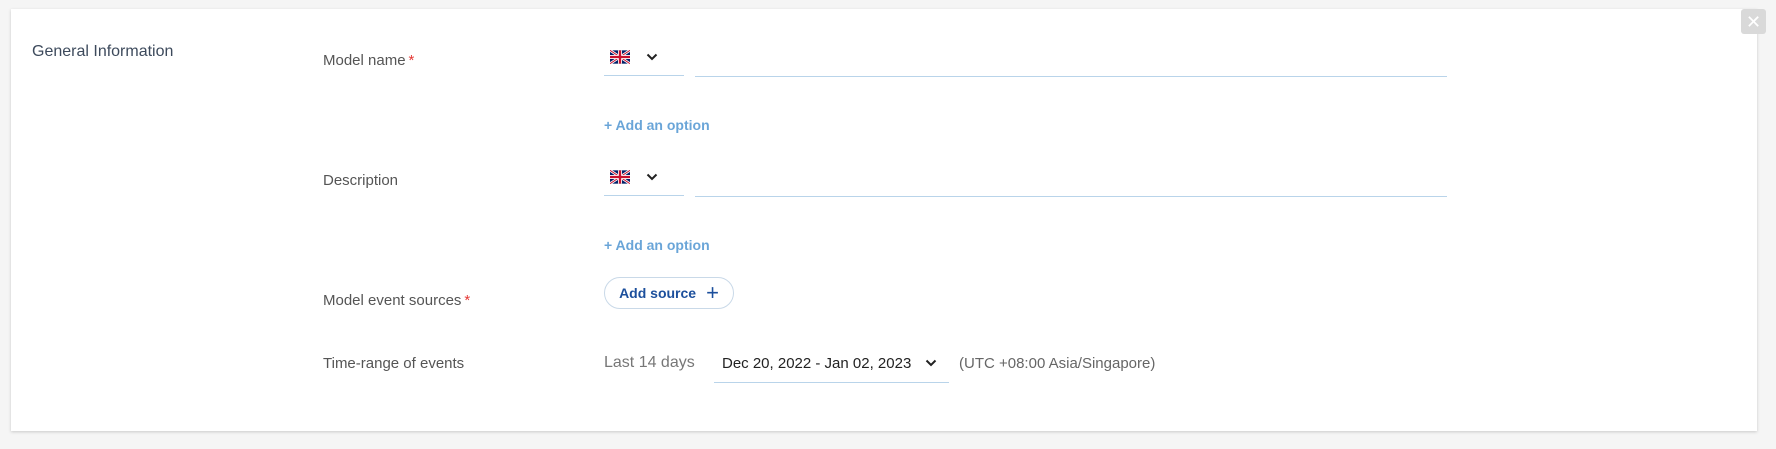 This screenshot has width=1776, height=449. What do you see at coordinates (657, 245) in the screenshot?
I see `description-add-option-link: + Add an option` at bounding box center [657, 245].